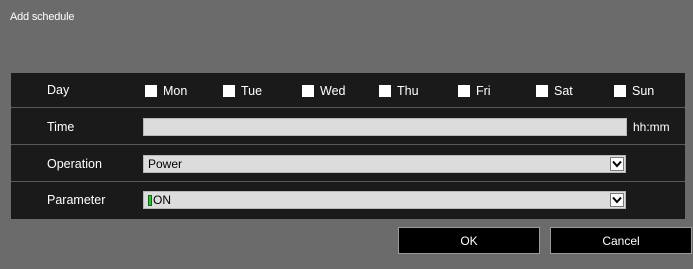 This screenshot has width=693, height=269. Describe the element at coordinates (620, 90) in the screenshot. I see `sun-checkbox` at that location.